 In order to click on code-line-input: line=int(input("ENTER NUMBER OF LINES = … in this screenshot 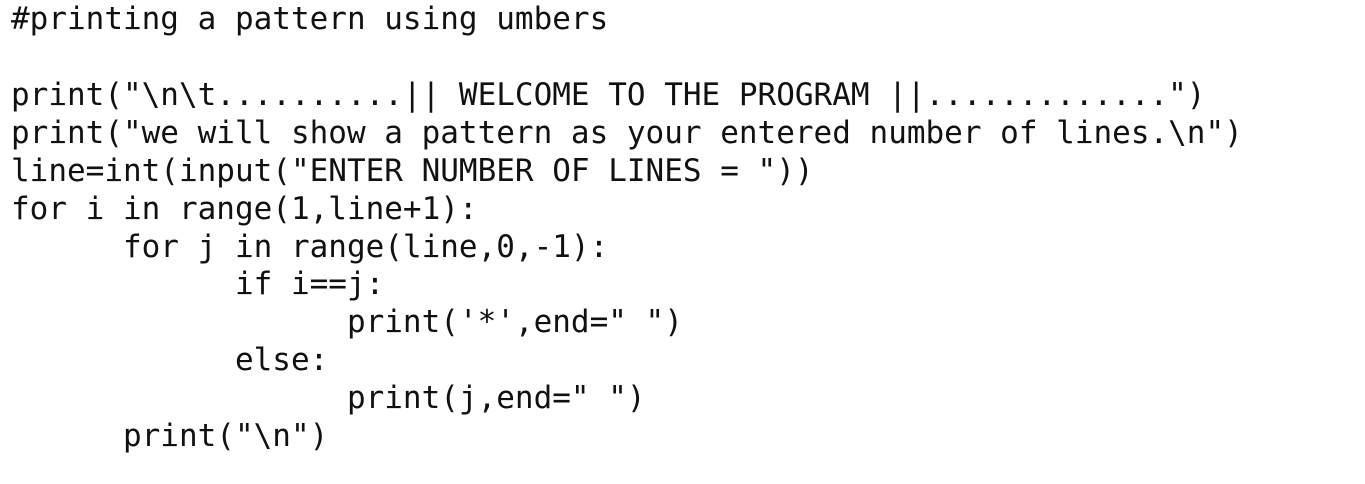, I will do `click(412, 171)`.